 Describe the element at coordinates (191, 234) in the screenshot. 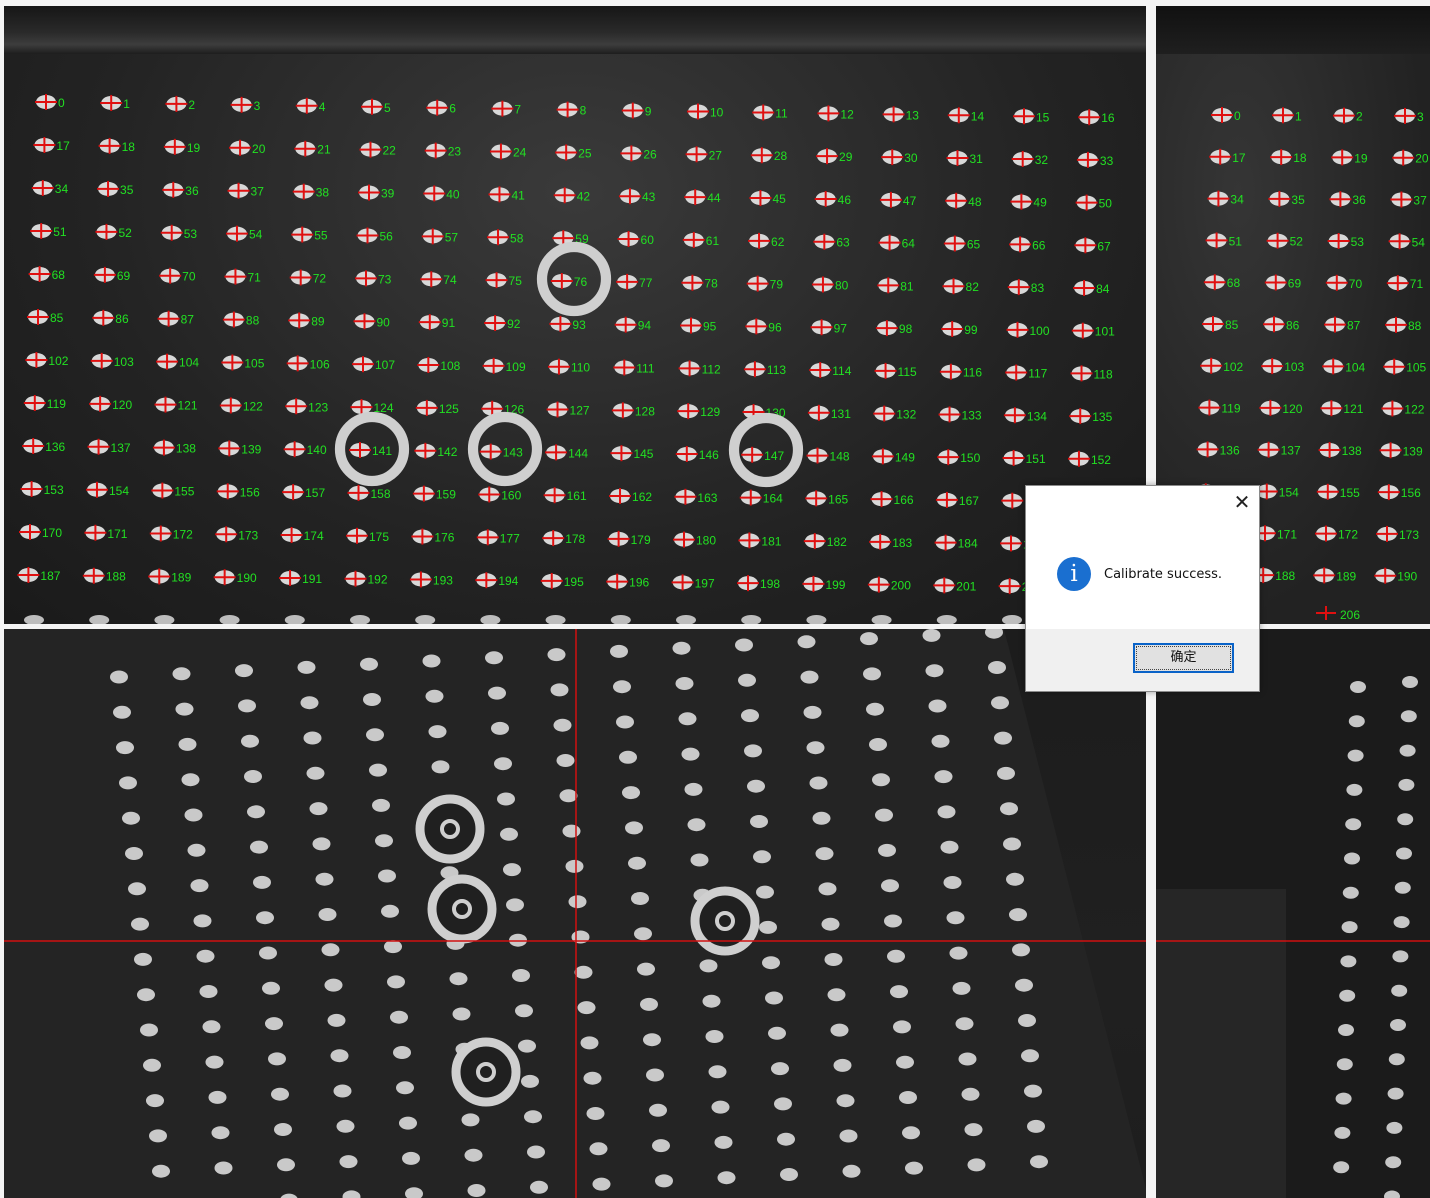

I see `point-label: 53` at that location.